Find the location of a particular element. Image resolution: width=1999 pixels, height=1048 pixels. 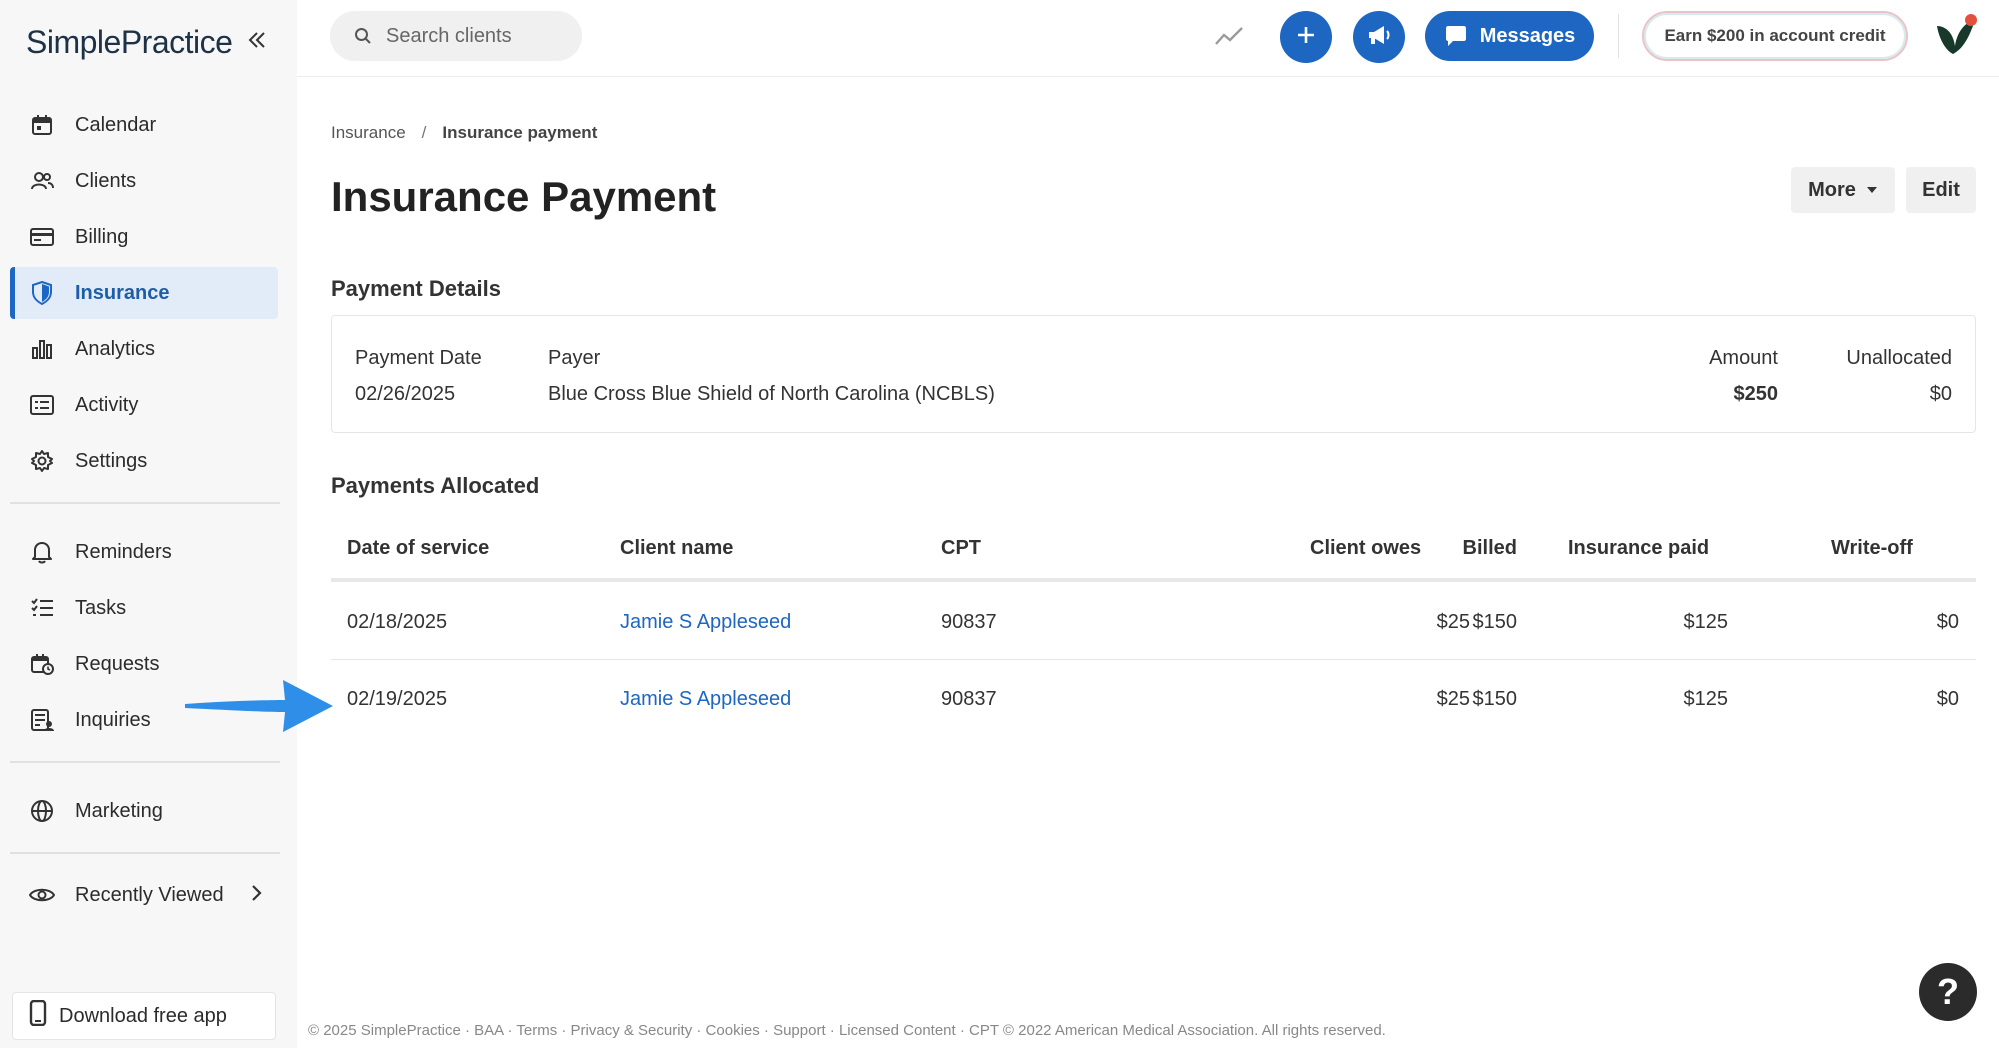

col-write-off: Write-off is located at coordinates (1872, 548).